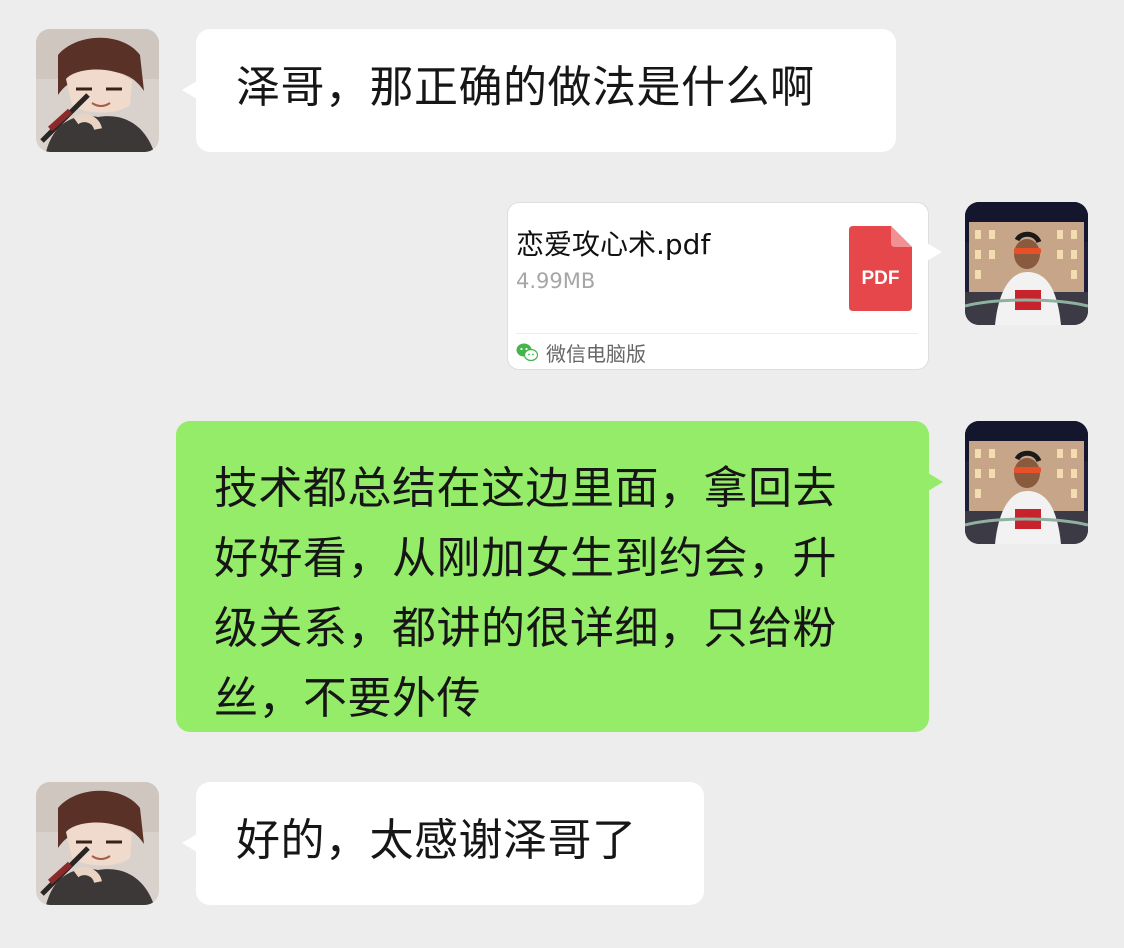  What do you see at coordinates (525, 558) in the screenshot?
I see `message-text-line: 好好看，从刚加女生到约会，升` at bounding box center [525, 558].